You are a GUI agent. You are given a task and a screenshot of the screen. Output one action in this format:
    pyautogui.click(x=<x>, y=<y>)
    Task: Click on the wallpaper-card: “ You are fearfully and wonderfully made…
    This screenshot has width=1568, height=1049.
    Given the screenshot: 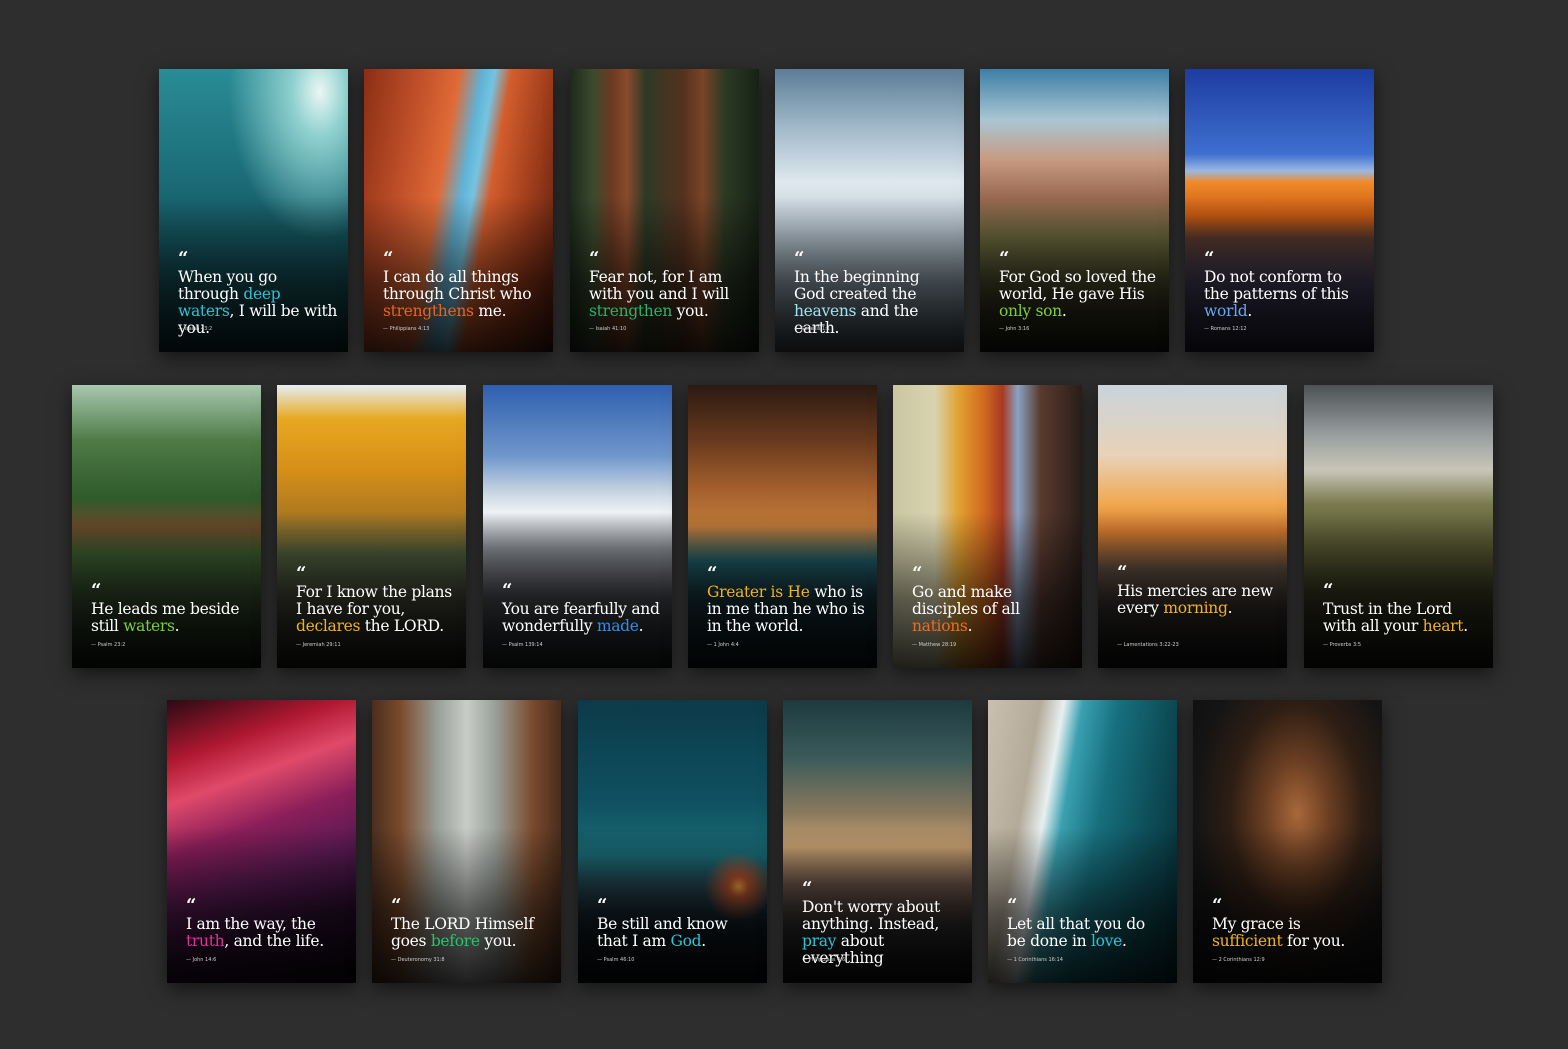 What is the action you would take?
    pyautogui.click(x=577, y=526)
    